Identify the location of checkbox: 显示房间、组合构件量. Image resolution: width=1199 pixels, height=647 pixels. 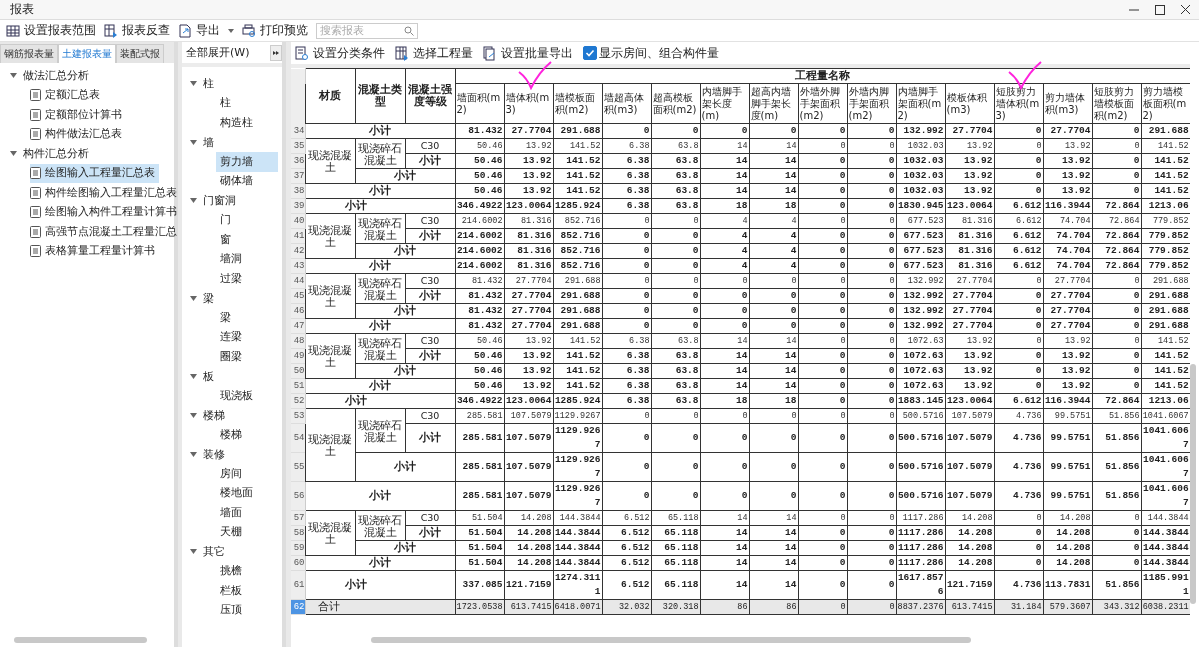
(651, 53).